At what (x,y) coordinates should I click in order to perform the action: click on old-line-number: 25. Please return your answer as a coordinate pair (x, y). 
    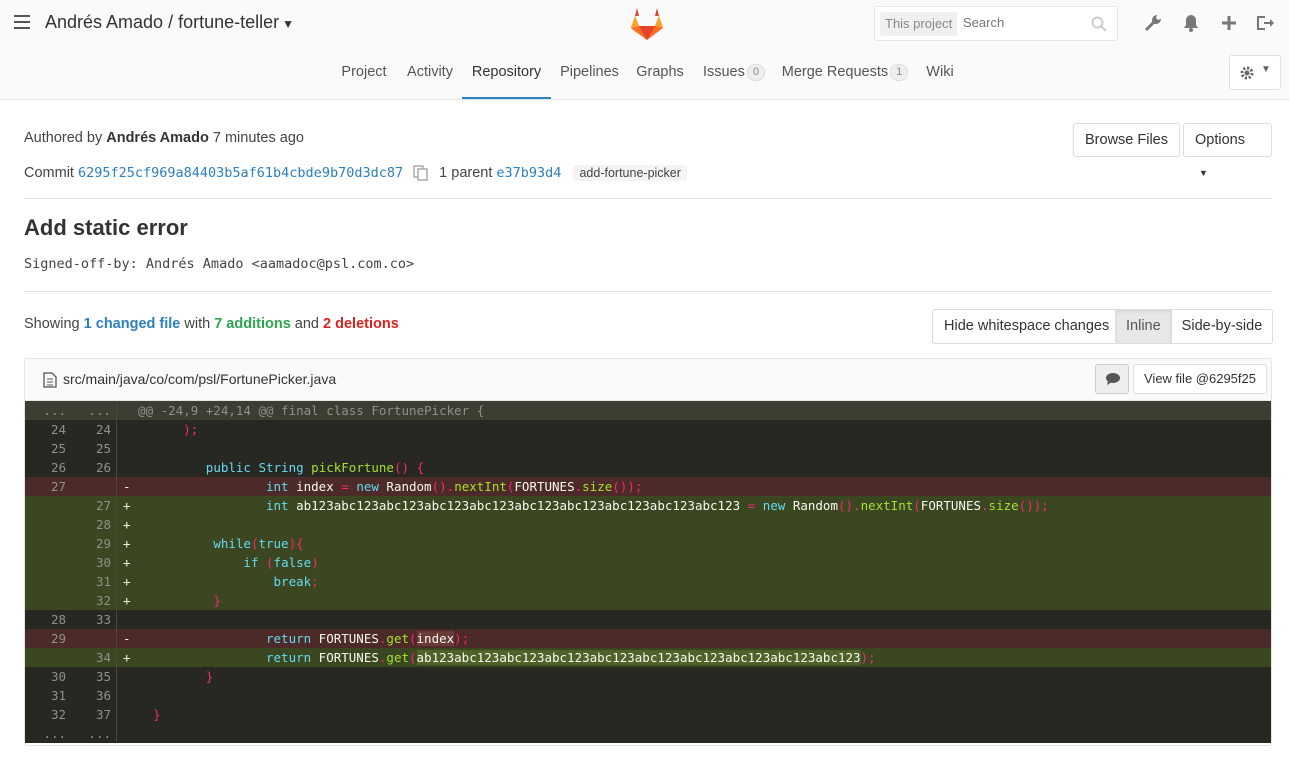
    Looking at the image, I should click on (48, 448).